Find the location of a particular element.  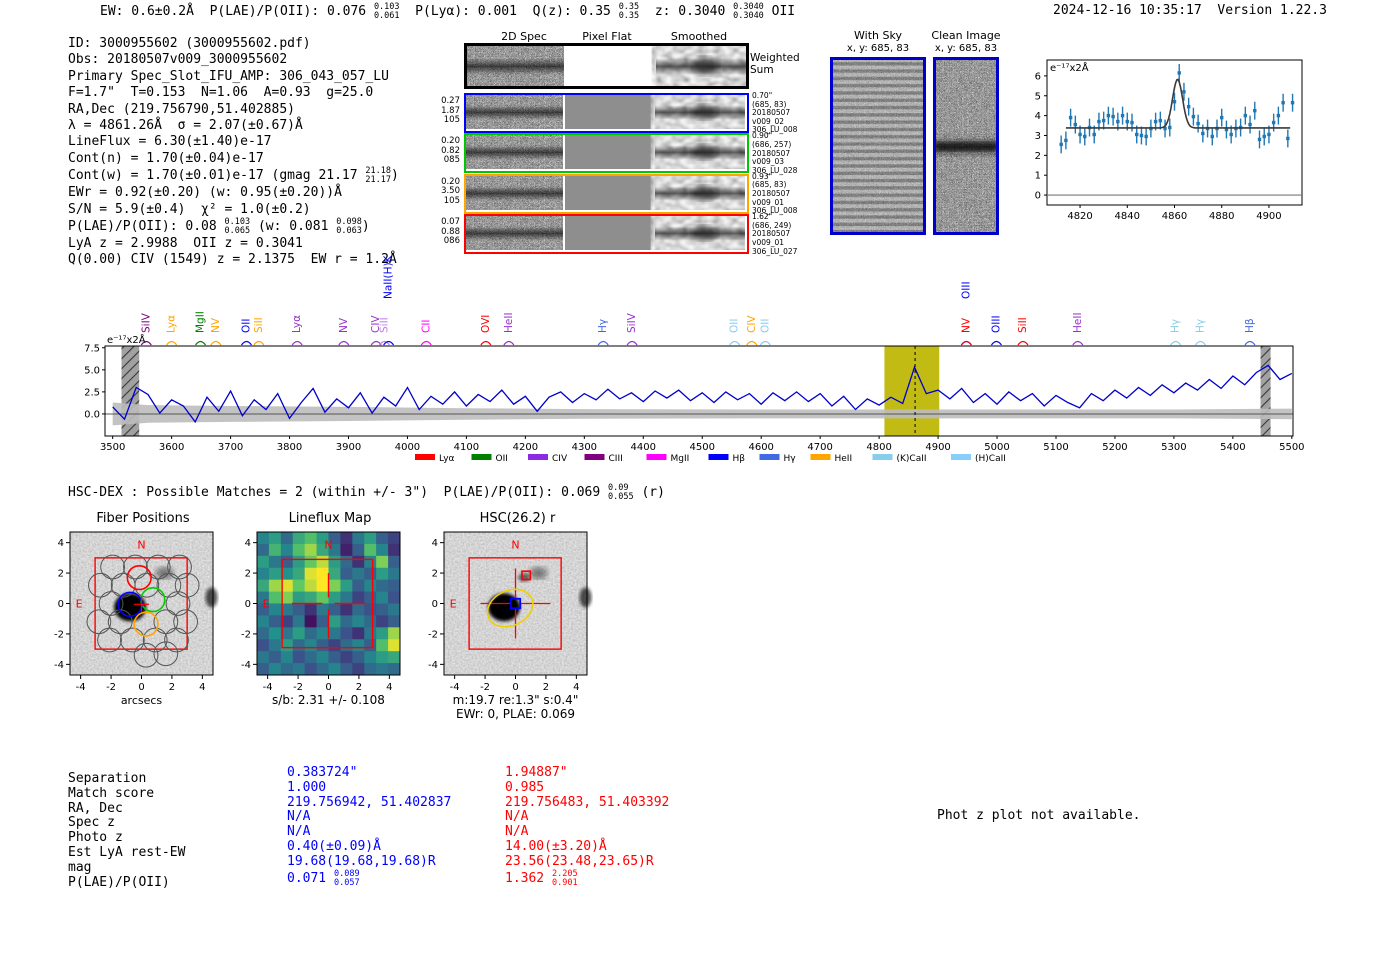

emission-line-label: Lyα is located at coordinates (172, 324).